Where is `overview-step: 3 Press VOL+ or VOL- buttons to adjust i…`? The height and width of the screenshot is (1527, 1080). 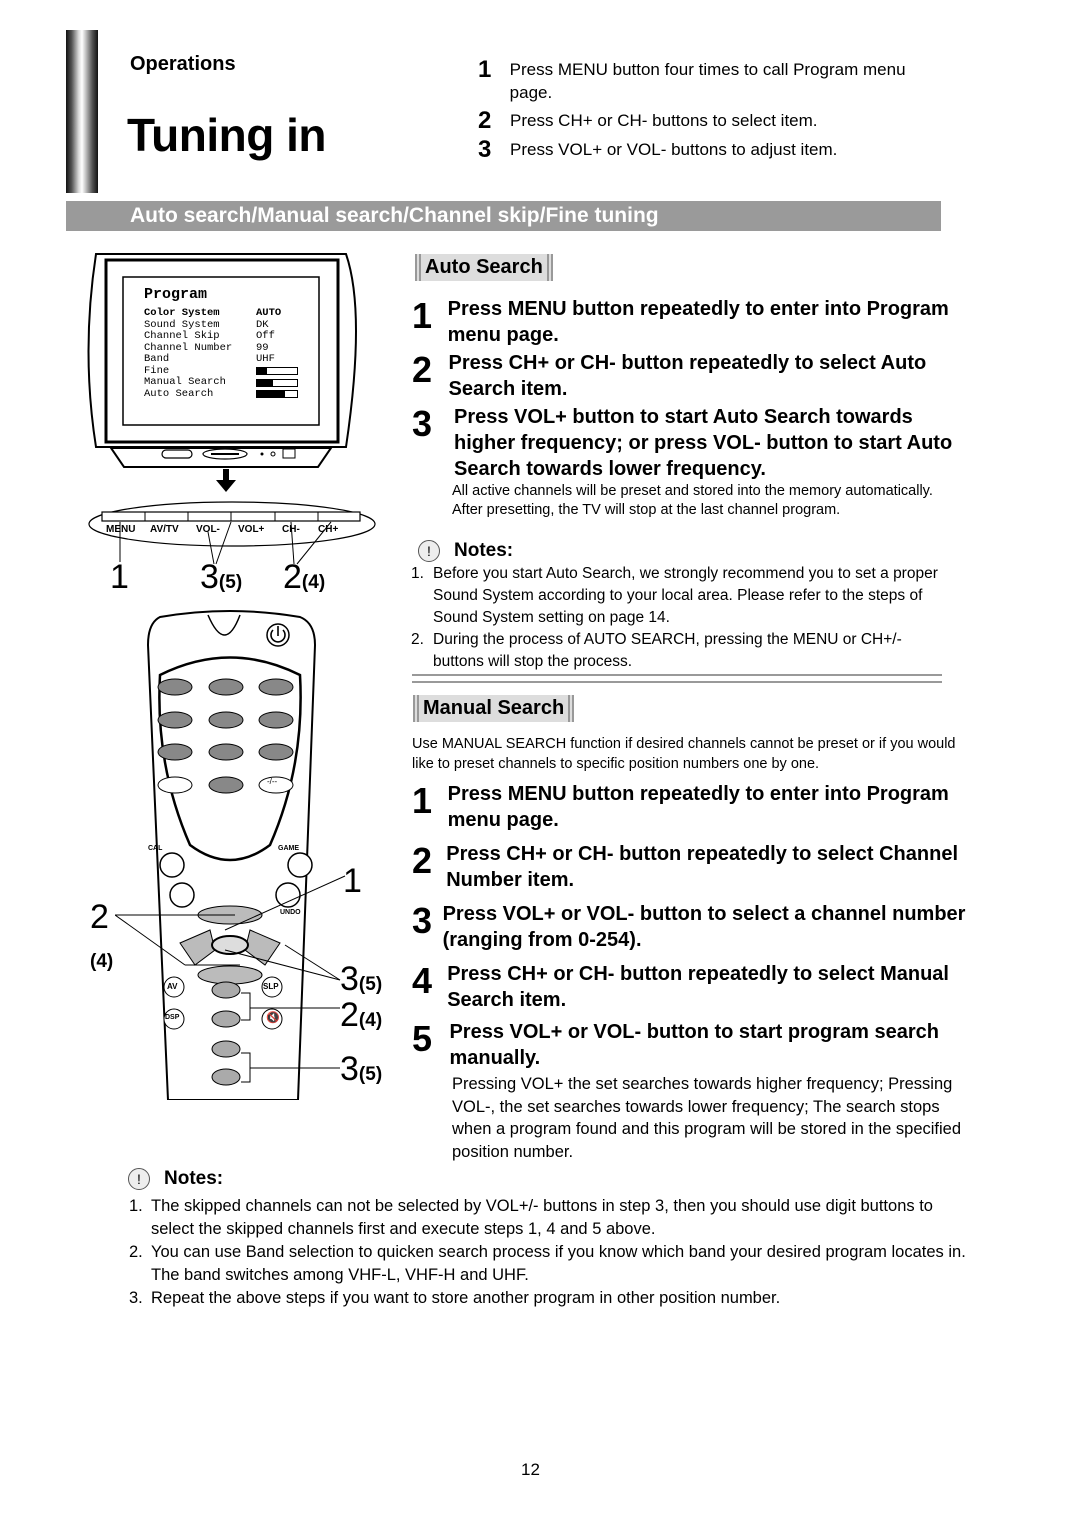 overview-step: 3 Press VOL+ or VOL- buttons to adjust i… is located at coordinates (713, 150).